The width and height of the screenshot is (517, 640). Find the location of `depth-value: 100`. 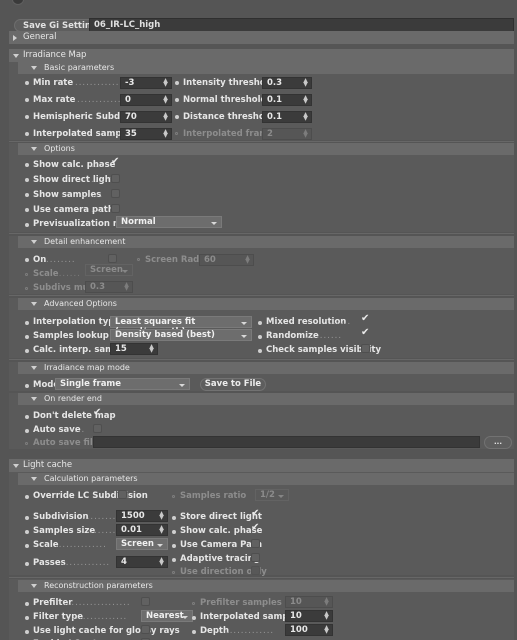

depth-value: 100 is located at coordinates (299, 630).